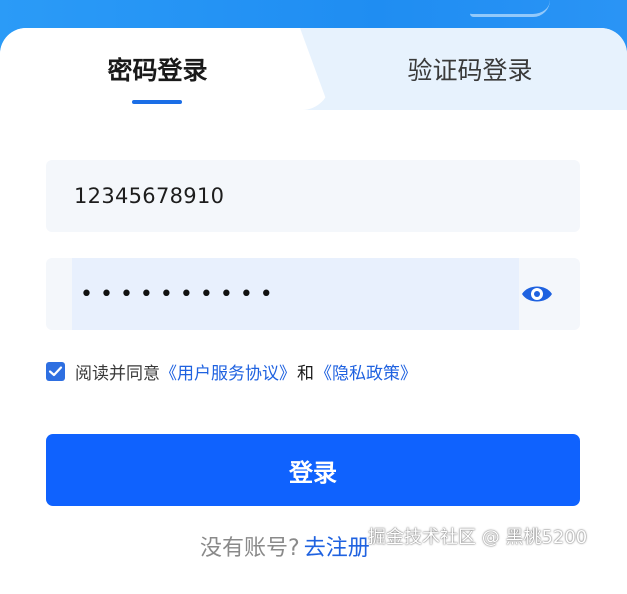 Image resolution: width=627 pixels, height=594 pixels. I want to click on no-account-text: 没有账号?, so click(250, 548).